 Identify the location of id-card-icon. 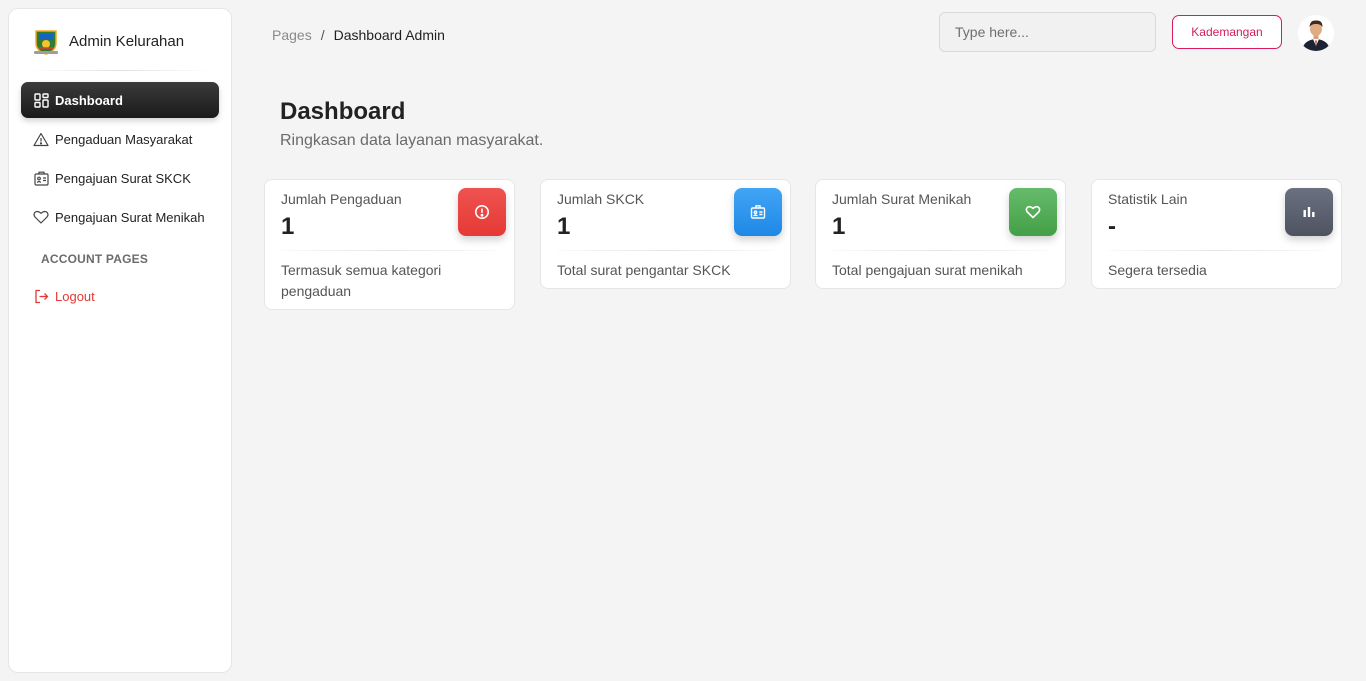
(41, 178).